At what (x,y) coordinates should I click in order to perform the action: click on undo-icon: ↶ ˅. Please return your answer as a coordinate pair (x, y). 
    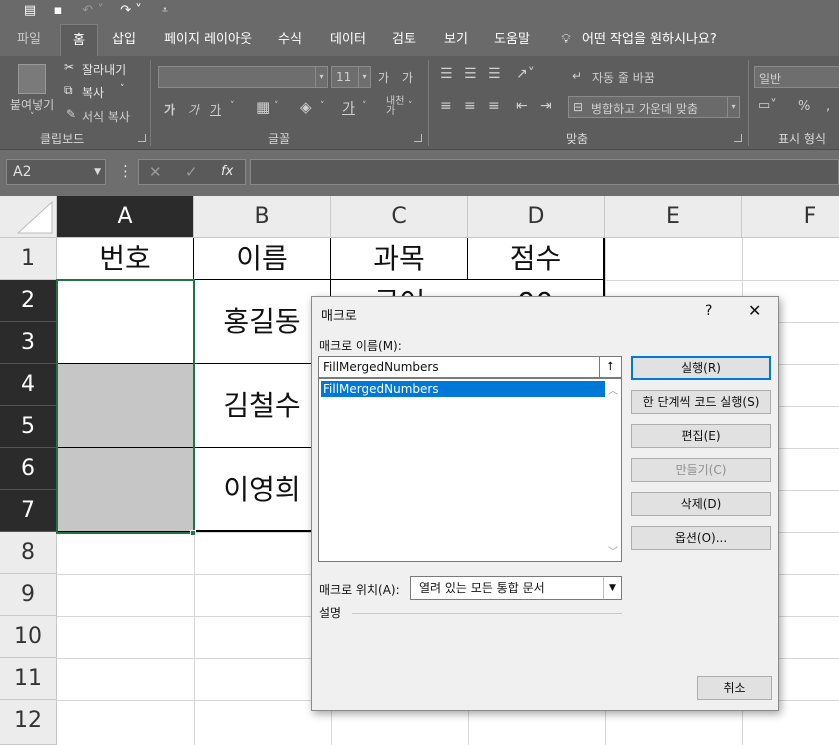
    Looking at the image, I should click on (93, 11).